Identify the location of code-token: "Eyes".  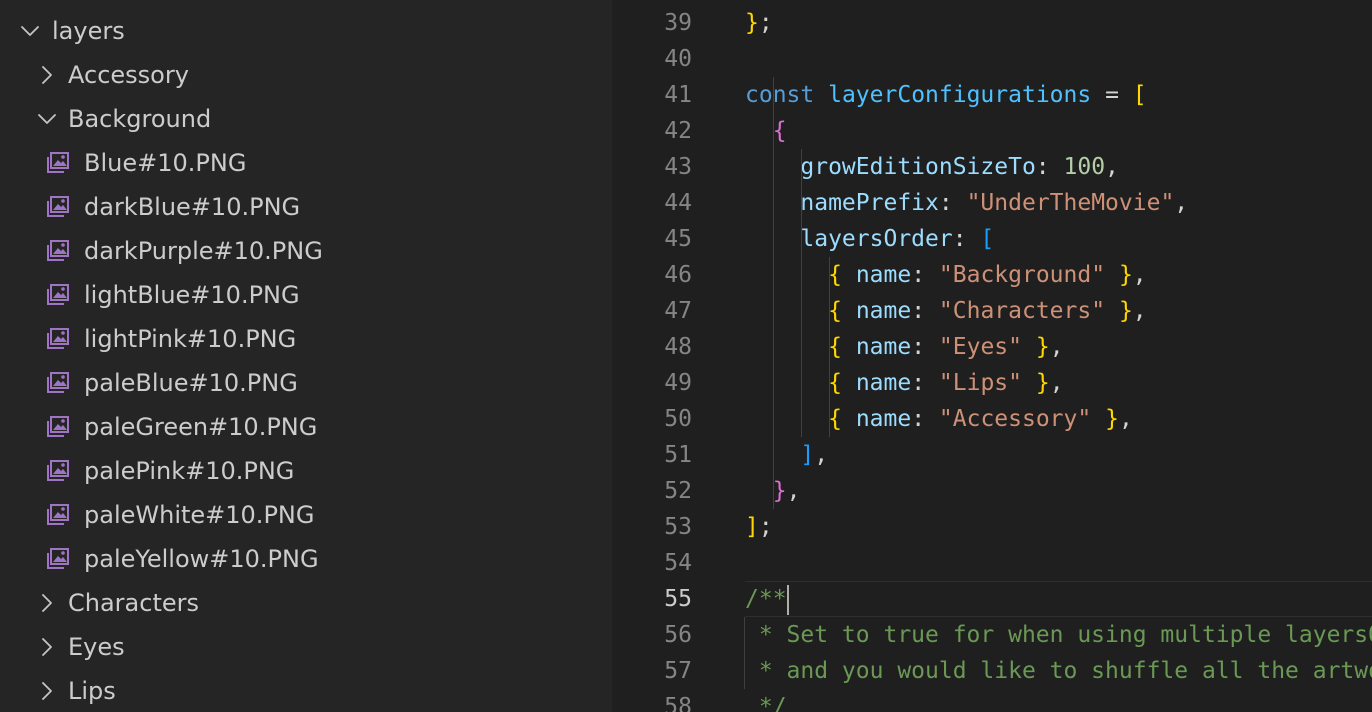
(980, 347).